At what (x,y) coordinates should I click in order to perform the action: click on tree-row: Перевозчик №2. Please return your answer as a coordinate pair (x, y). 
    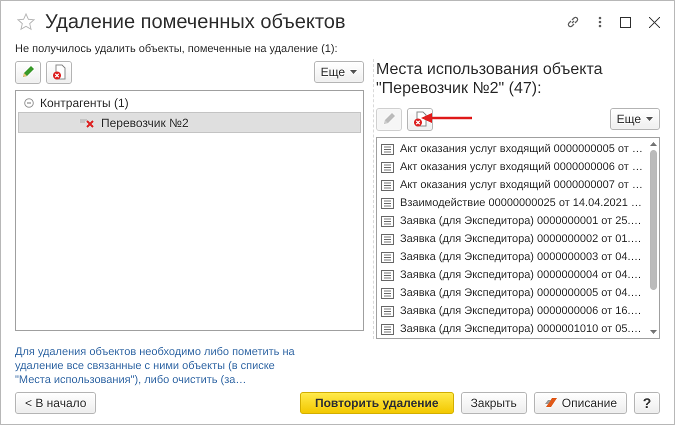
    Looking at the image, I should click on (189, 122).